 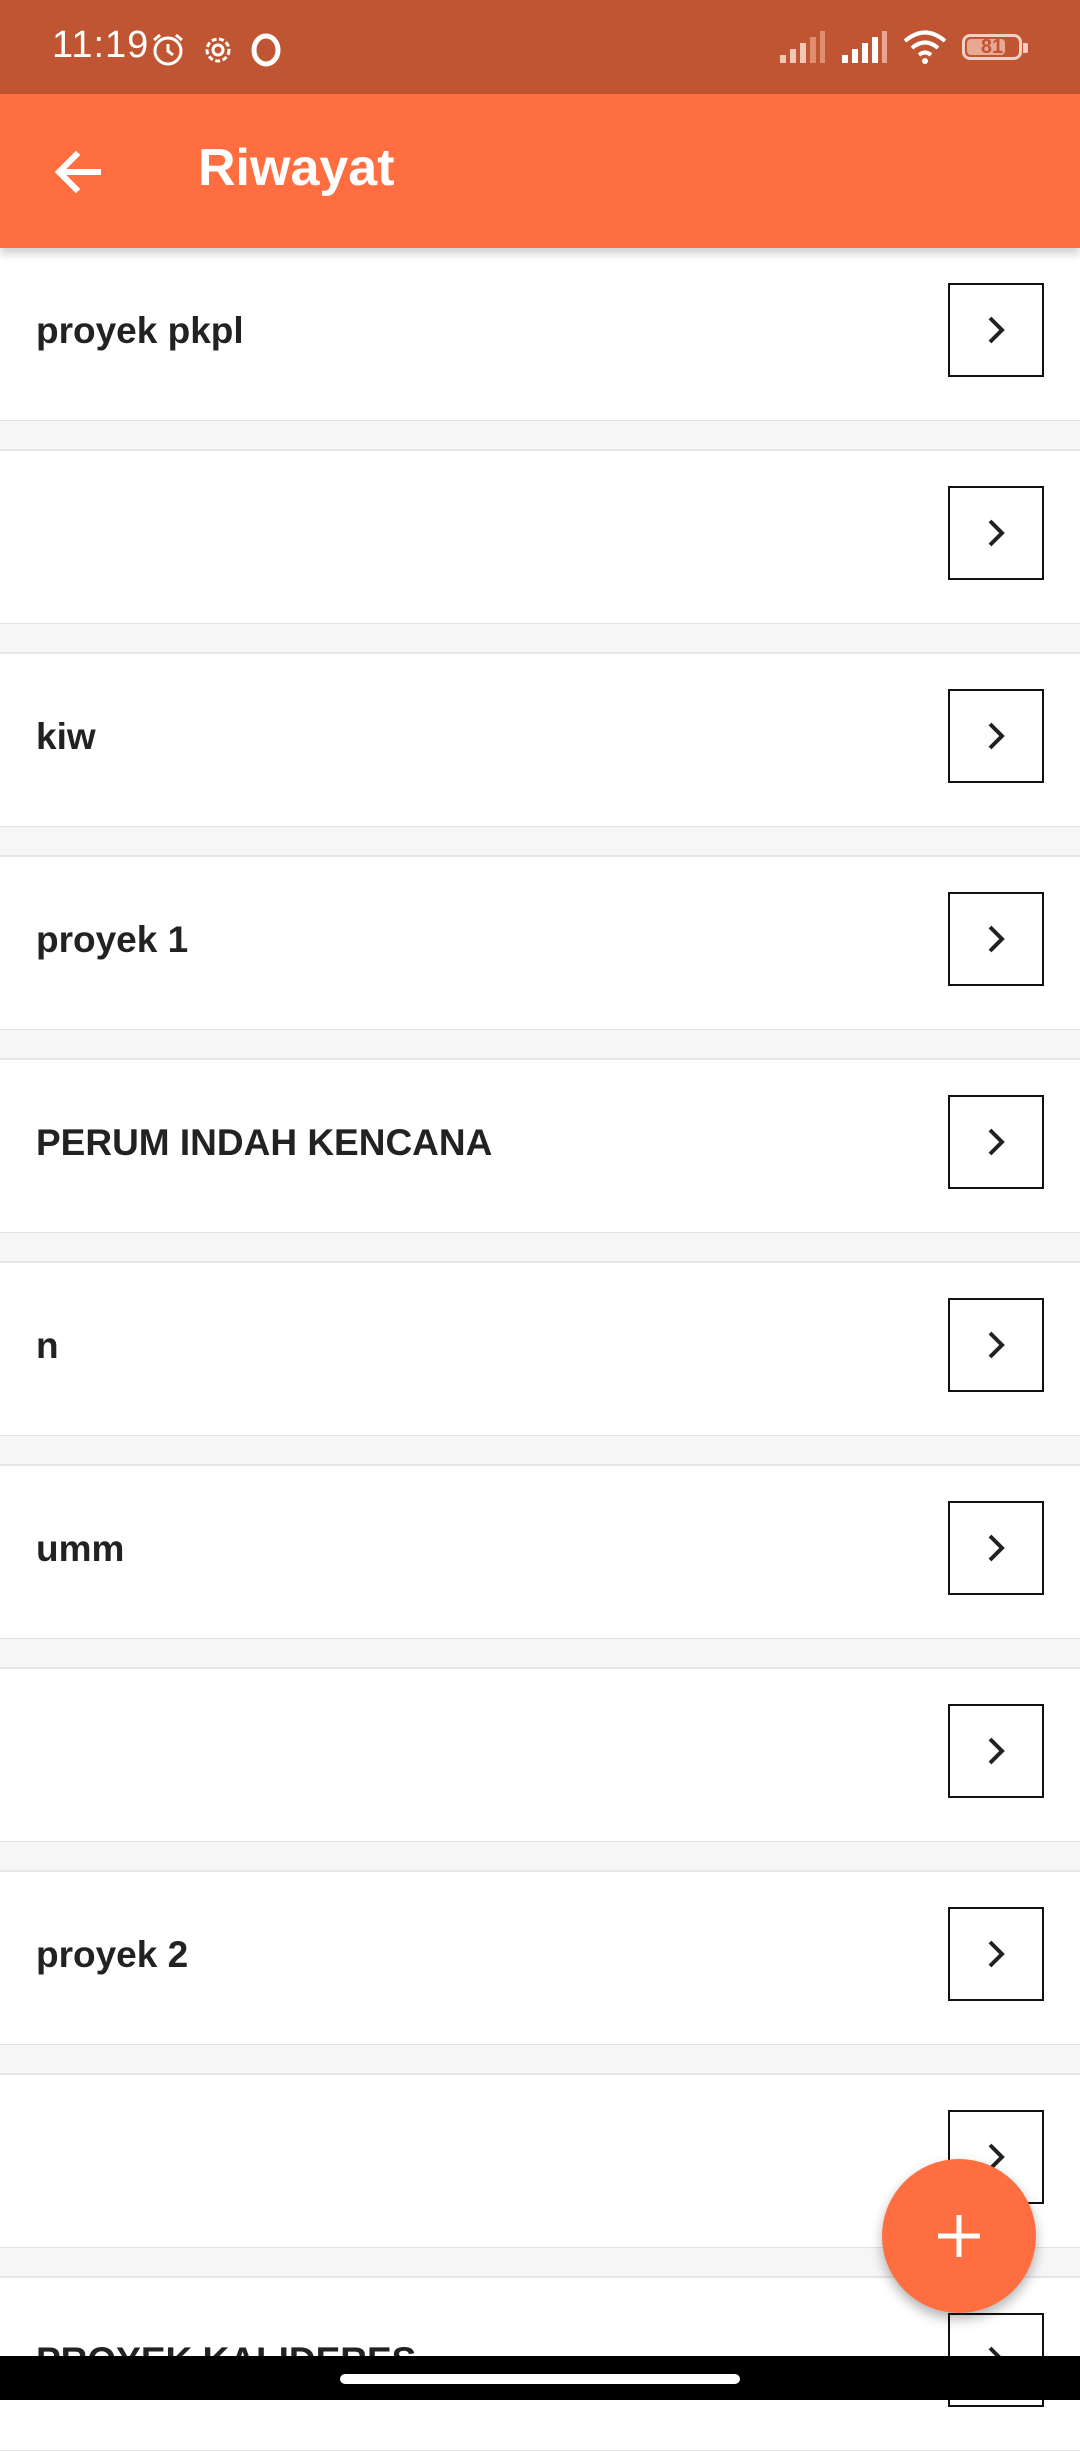 I want to click on list-item-label: kiw, so click(x=66, y=736).